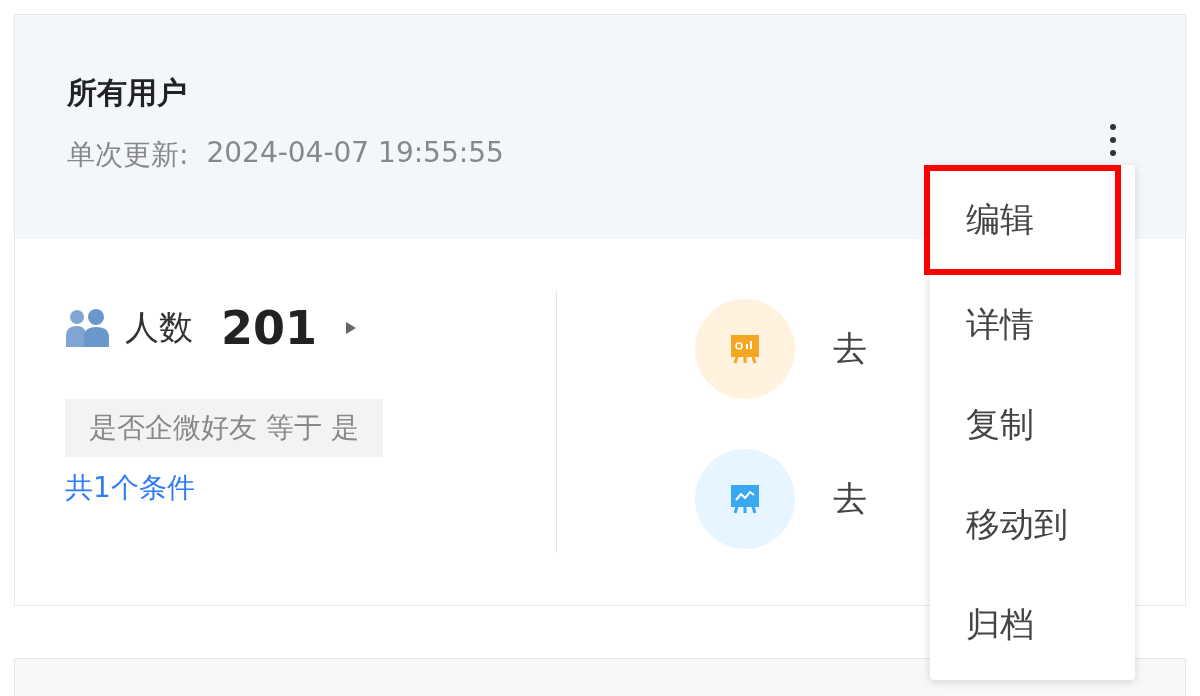 The width and height of the screenshot is (1200, 696). What do you see at coordinates (1032, 425) in the screenshot?
I see `menu-item: 复制` at bounding box center [1032, 425].